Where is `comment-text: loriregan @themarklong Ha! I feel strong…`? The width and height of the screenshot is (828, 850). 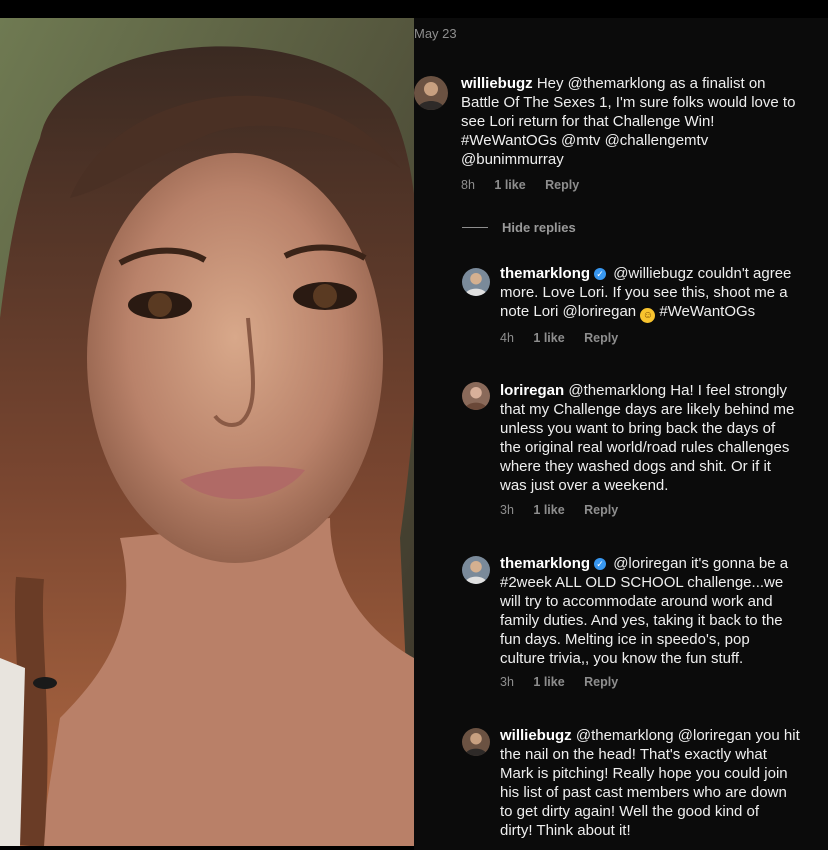 comment-text: loriregan @themarklong Ha! I feel strong… is located at coordinates (647, 438).